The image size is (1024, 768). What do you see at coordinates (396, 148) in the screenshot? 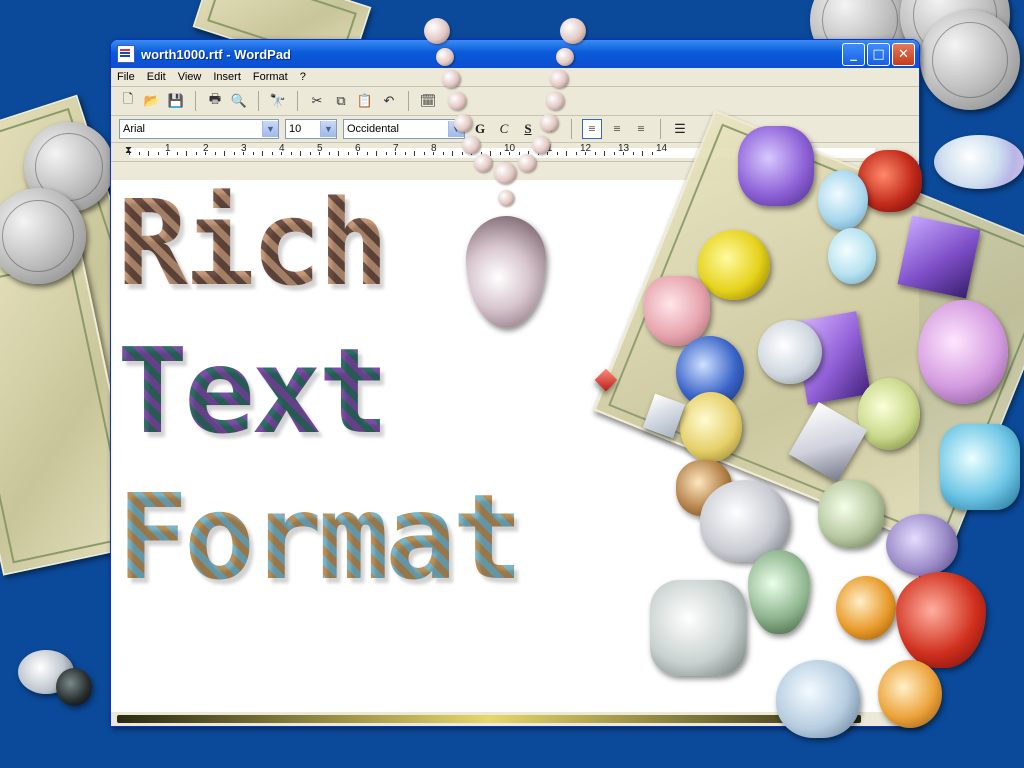
I see `ruler-number: 7` at bounding box center [396, 148].